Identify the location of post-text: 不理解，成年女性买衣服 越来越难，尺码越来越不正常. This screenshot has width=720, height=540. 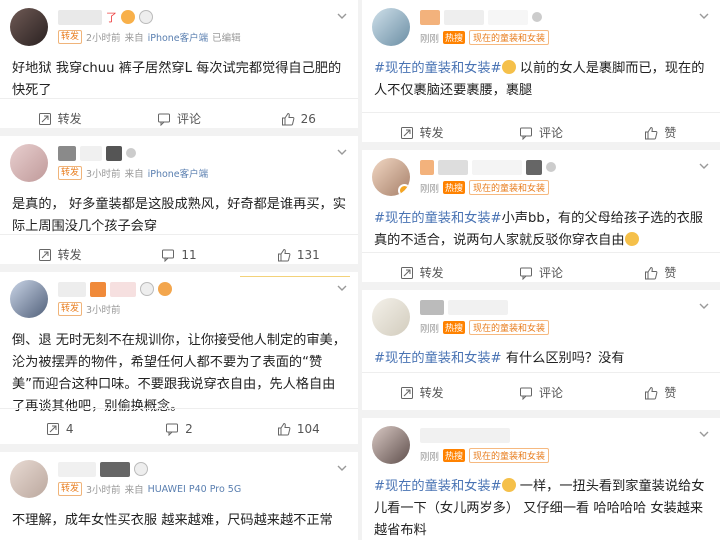
(172, 520).